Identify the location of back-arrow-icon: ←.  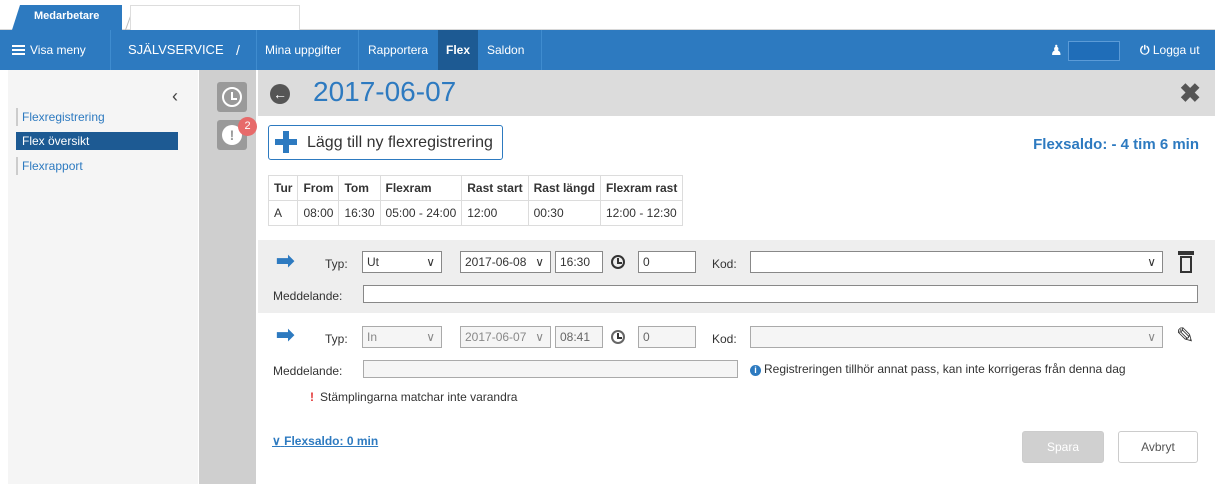
(280, 94).